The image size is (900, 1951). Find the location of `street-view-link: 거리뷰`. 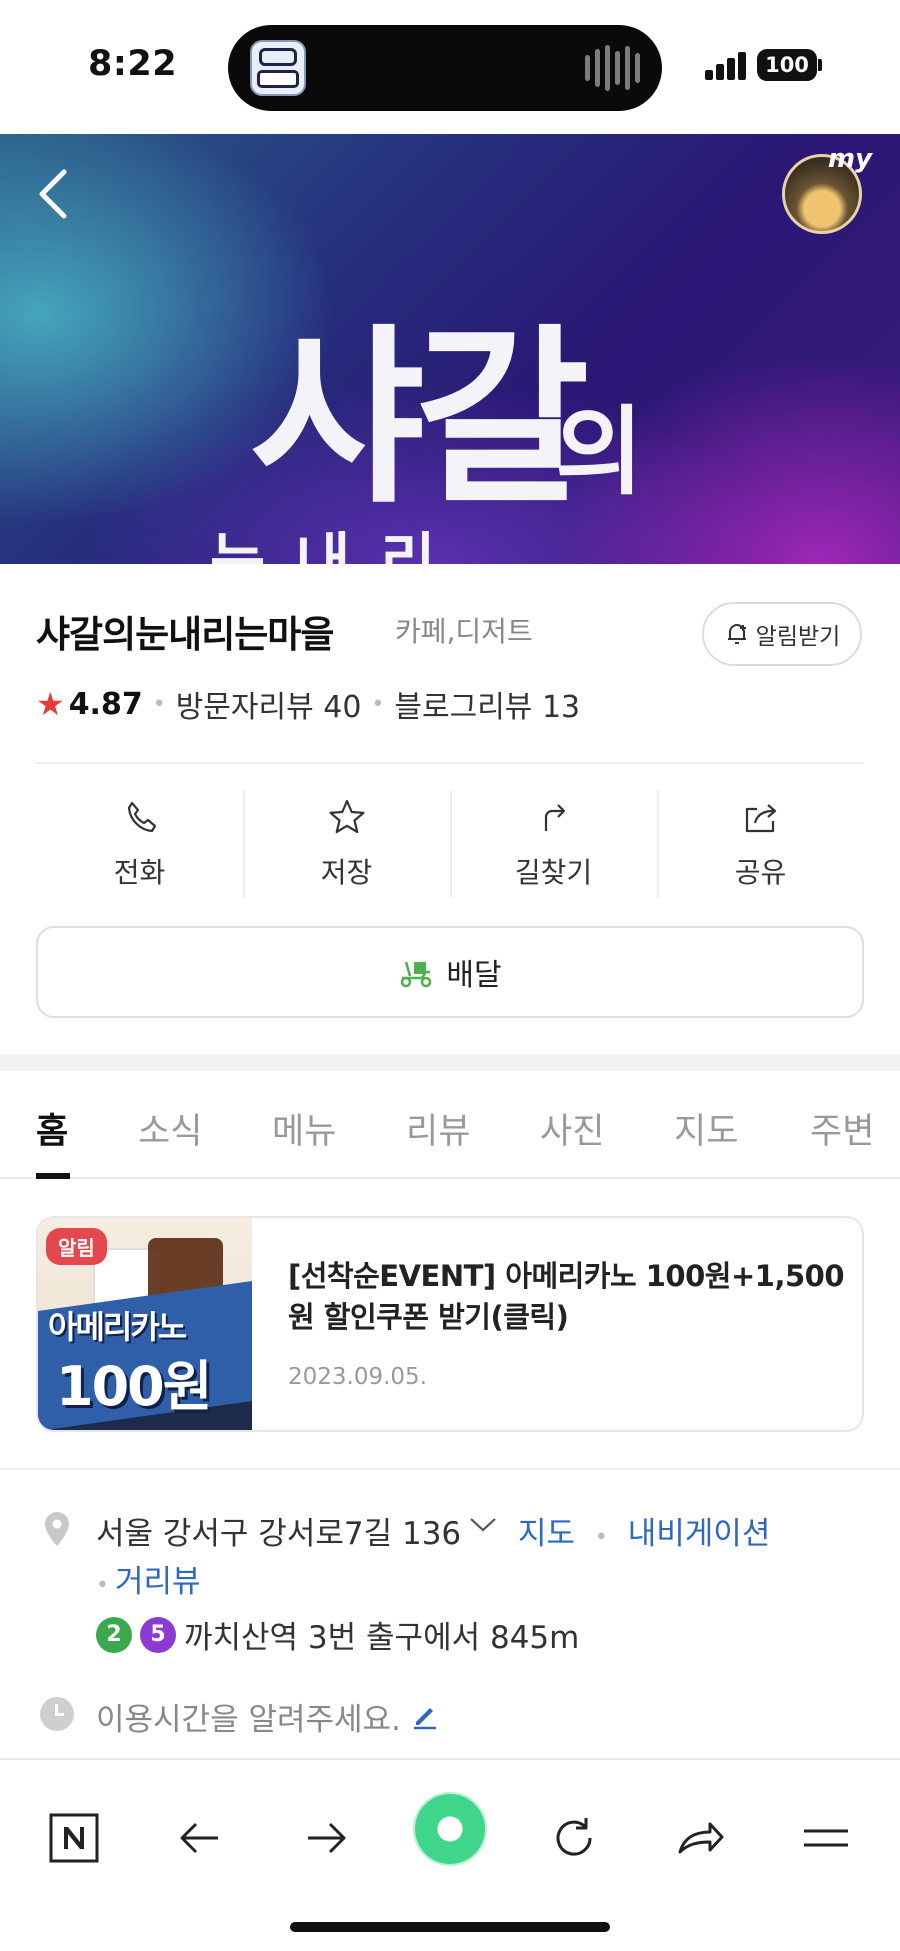

street-view-link: 거리뷰 is located at coordinates (158, 1582).